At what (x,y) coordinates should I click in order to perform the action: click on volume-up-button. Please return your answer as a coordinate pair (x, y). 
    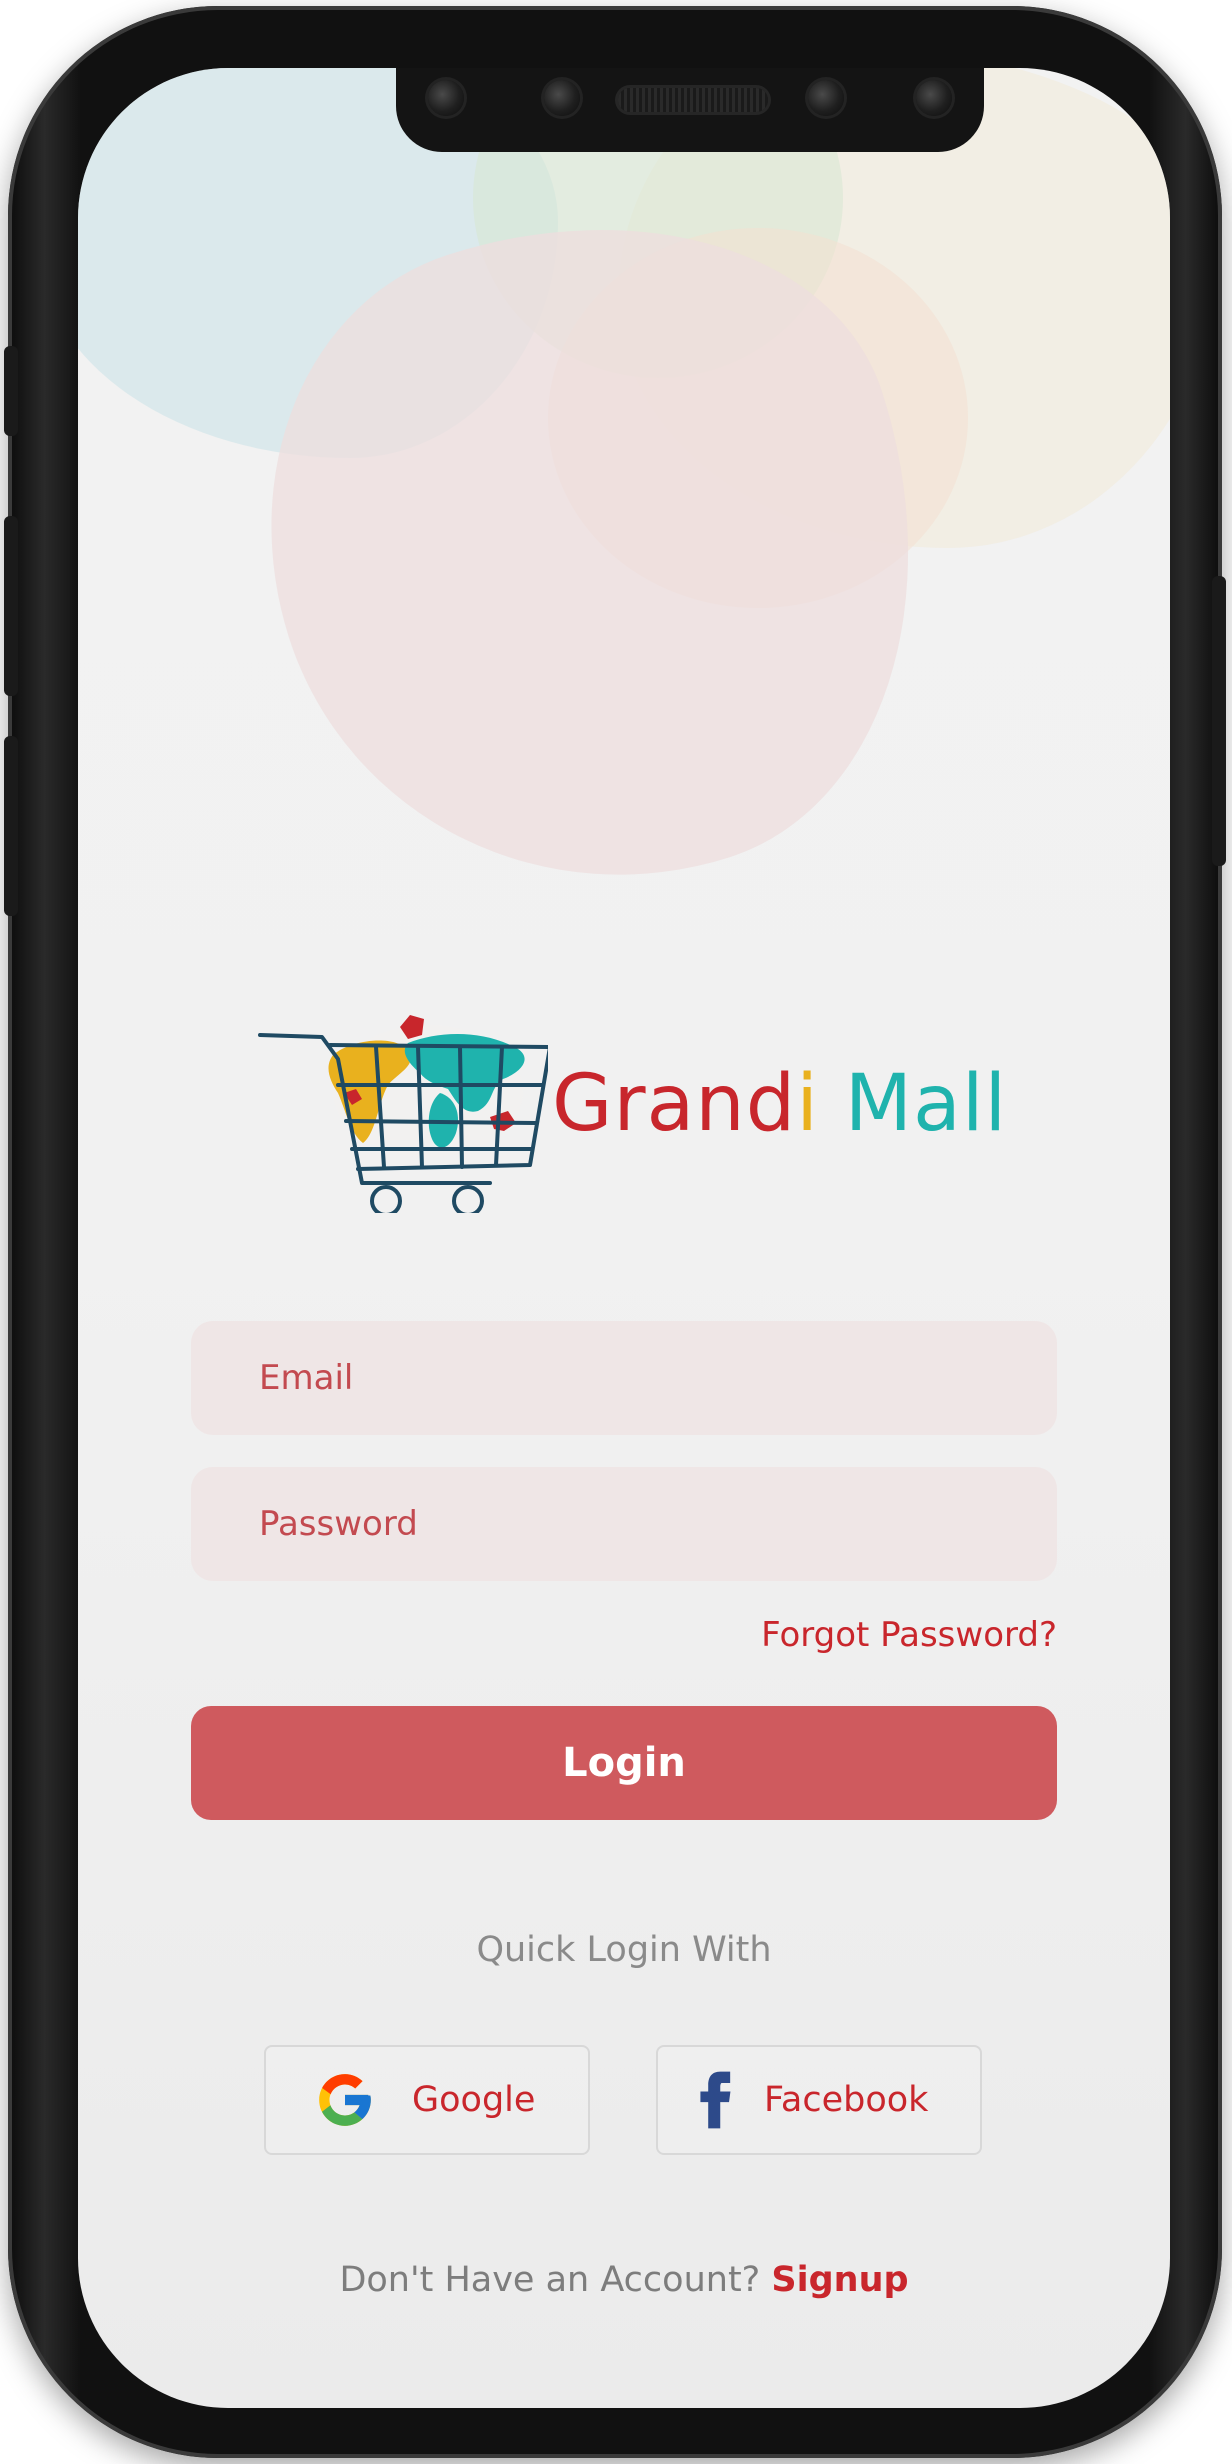
    Looking at the image, I should click on (11, 606).